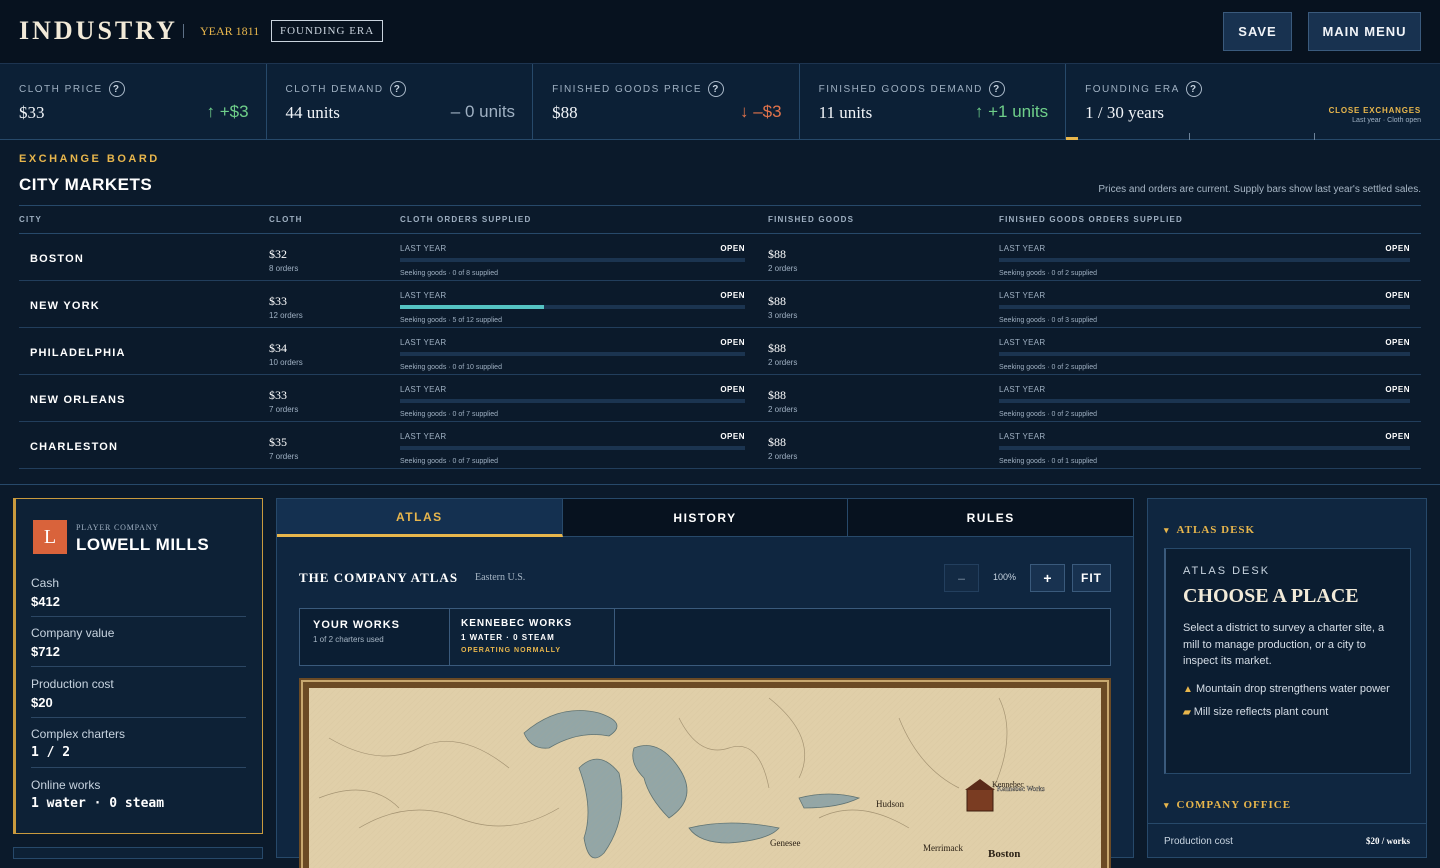 The height and width of the screenshot is (868, 1440). Describe the element at coordinates (144, 304) in the screenshot. I see `city-name: NEW YORK` at that location.